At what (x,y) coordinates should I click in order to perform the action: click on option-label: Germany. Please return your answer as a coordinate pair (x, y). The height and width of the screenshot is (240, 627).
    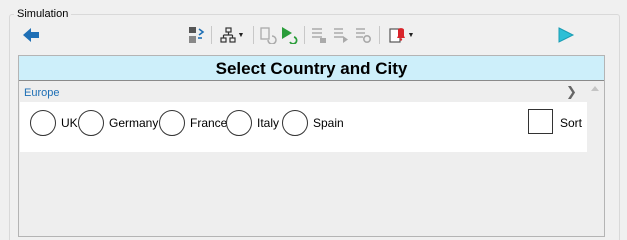
    Looking at the image, I should click on (134, 123).